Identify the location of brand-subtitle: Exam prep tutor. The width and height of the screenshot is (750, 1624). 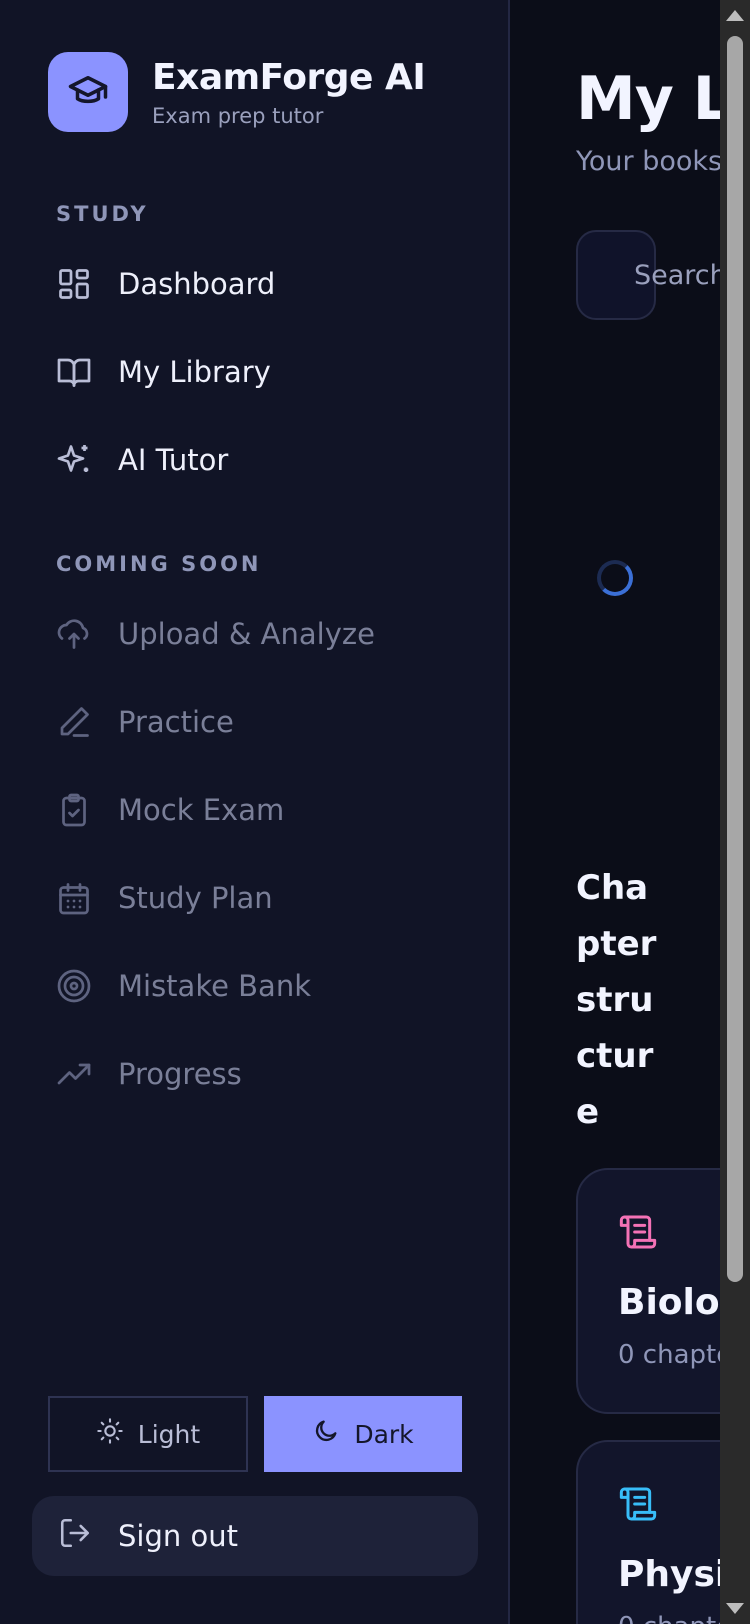
(238, 116).